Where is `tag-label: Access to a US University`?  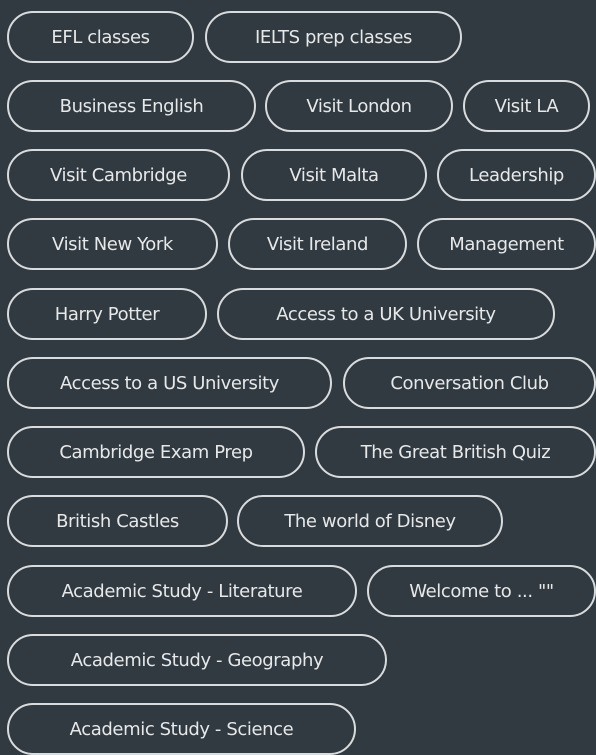
tag-label: Access to a US University is located at coordinates (169, 383).